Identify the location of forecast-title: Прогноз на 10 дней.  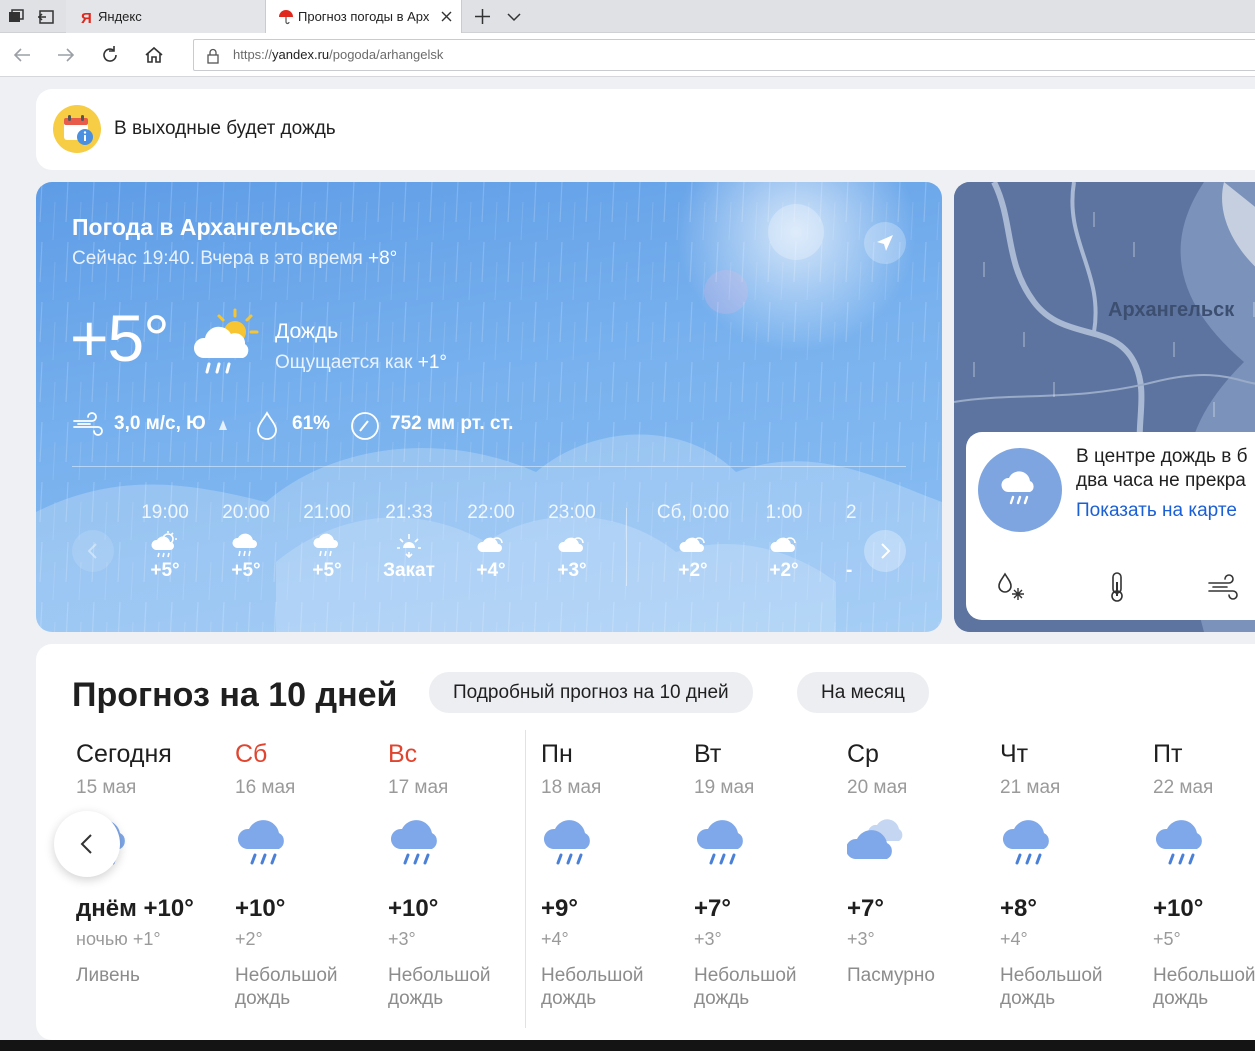
(235, 695).